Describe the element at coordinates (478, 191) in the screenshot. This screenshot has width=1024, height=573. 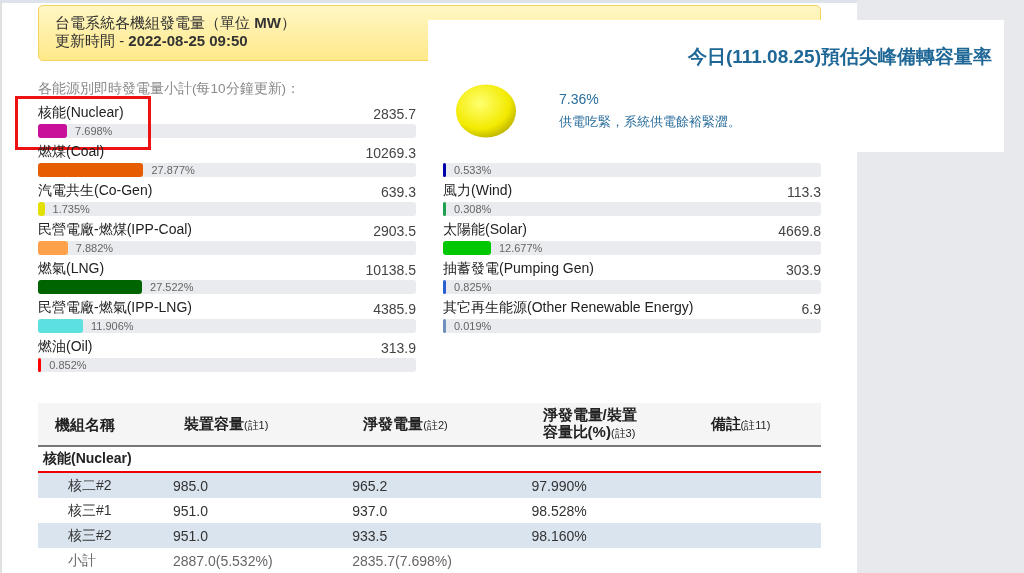
I see `source-label: 風力(Wind)` at that location.